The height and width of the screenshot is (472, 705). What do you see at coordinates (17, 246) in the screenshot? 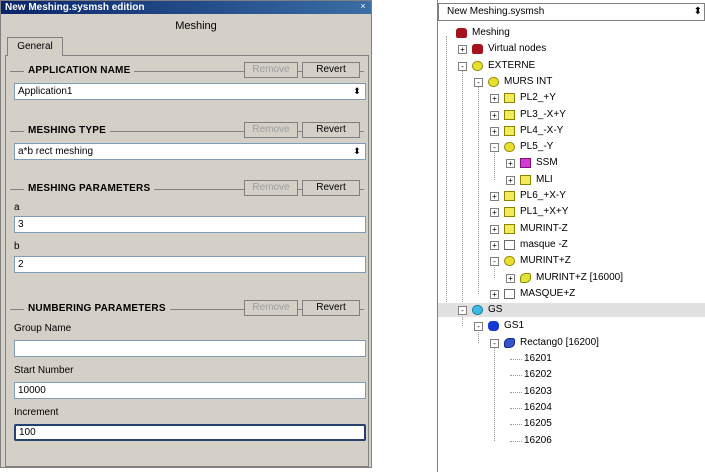
I see `param-b-label: b` at bounding box center [17, 246].